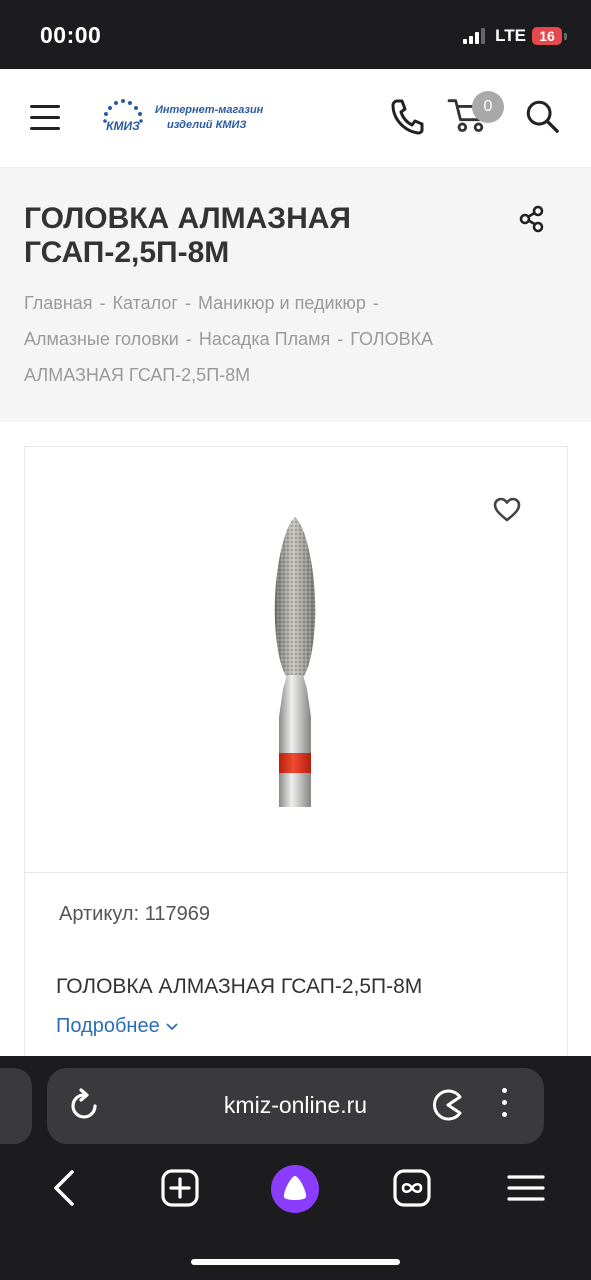  Describe the element at coordinates (532, 219) in the screenshot. I see `share-icon` at that location.